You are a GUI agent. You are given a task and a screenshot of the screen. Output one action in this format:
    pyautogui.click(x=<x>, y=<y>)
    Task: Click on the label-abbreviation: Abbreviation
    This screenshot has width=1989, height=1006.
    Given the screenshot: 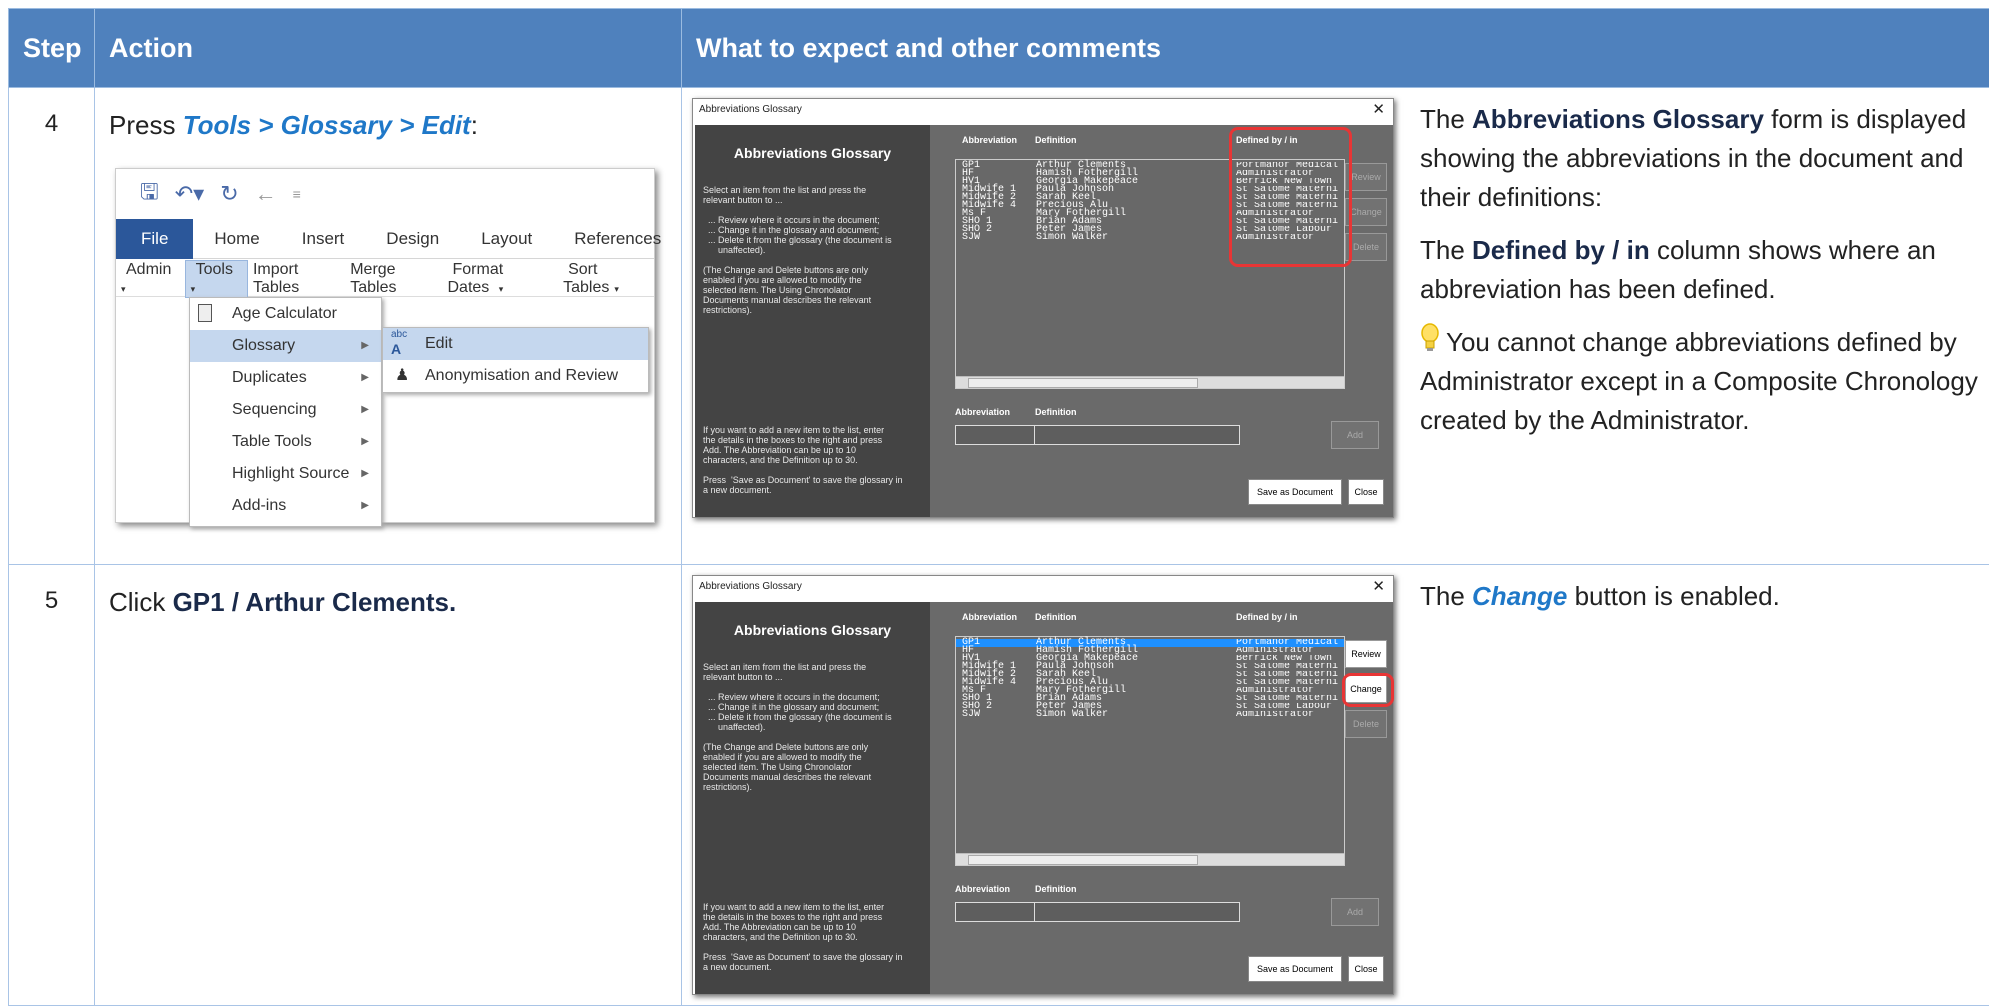 What is the action you would take?
    pyautogui.click(x=982, y=412)
    